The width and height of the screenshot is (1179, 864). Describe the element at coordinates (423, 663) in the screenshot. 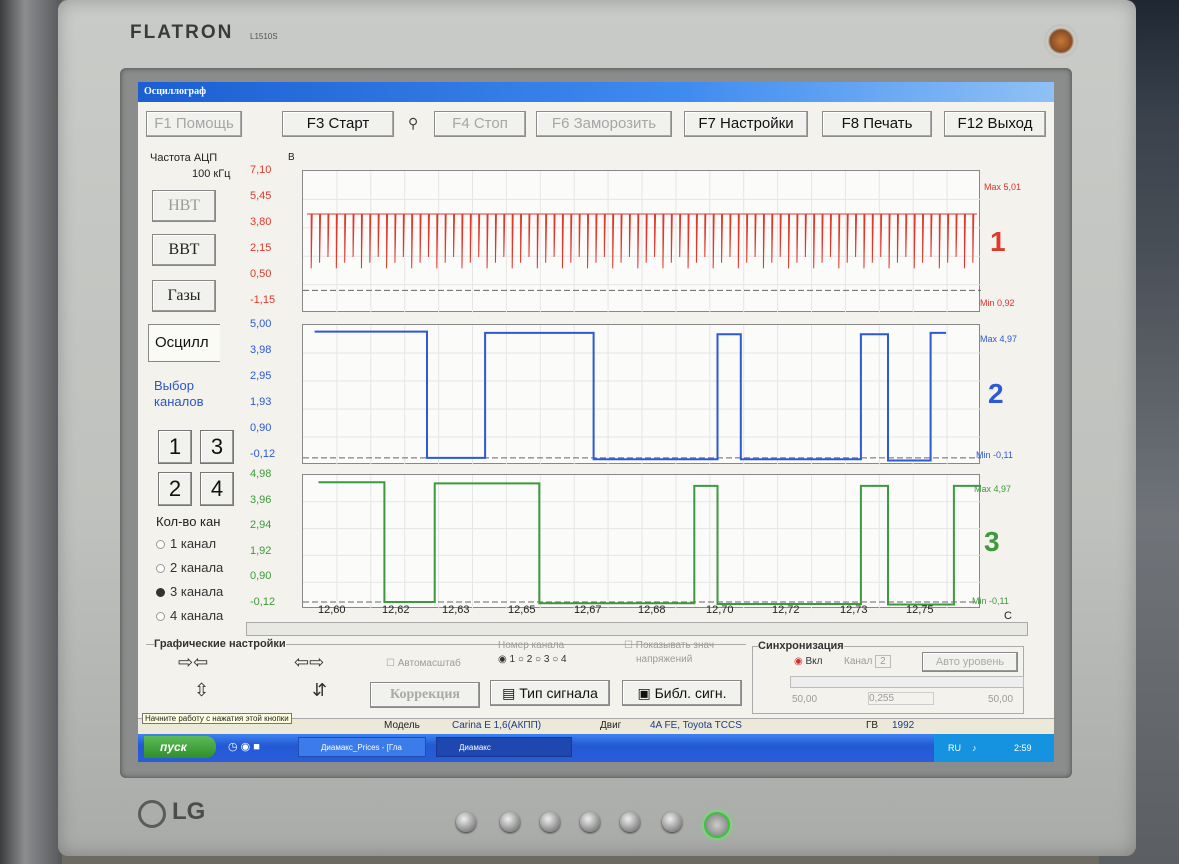

I see `autoscale-checkbox: ☐ Автомасштаб` at that location.